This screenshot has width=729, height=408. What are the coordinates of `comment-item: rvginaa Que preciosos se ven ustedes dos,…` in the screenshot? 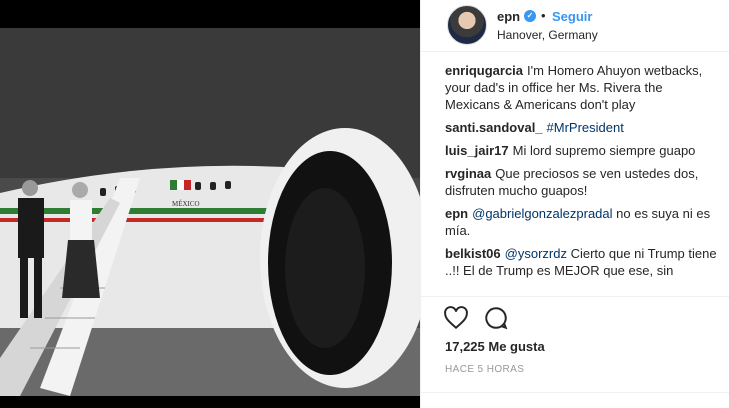 It's located at (581, 182).